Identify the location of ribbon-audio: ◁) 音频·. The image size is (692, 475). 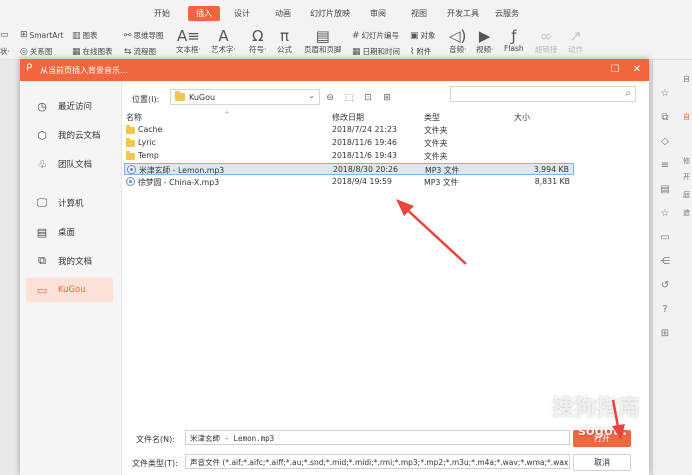
(457, 41).